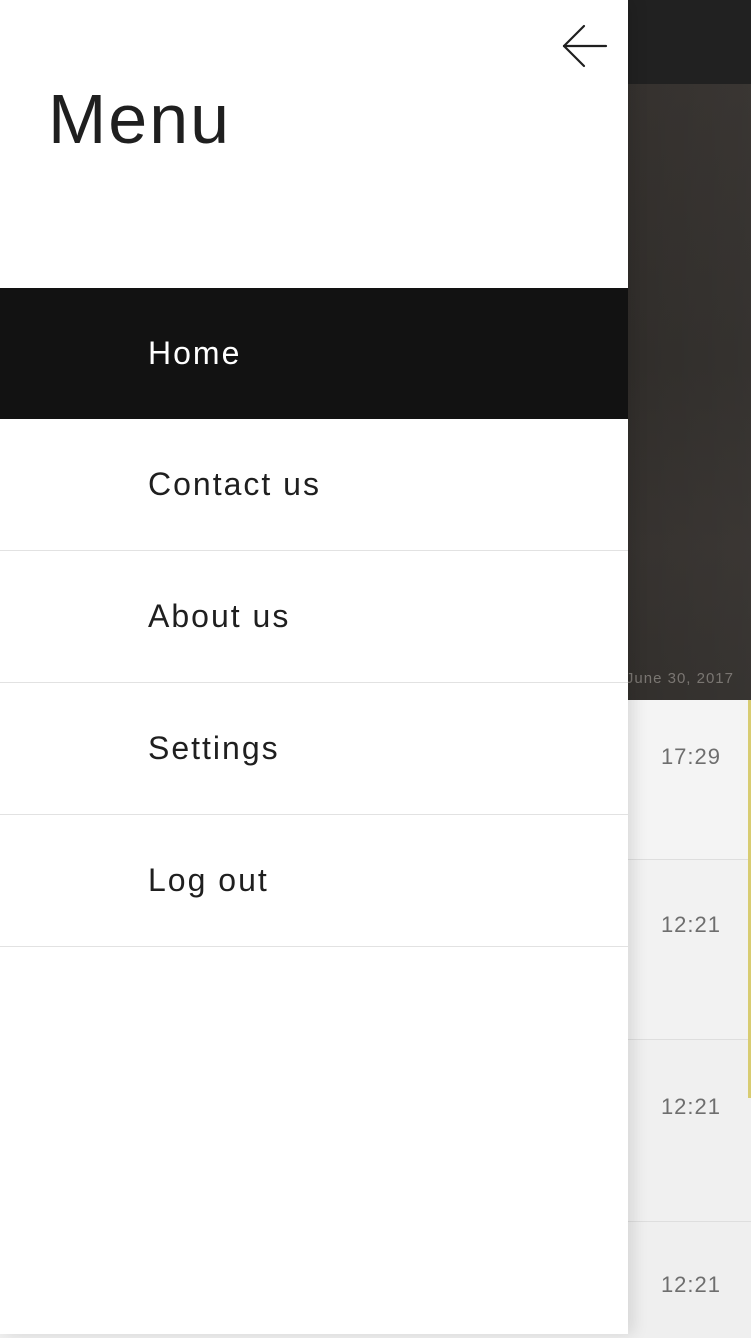 The image size is (751, 1338). I want to click on back-button, so click(584, 46).